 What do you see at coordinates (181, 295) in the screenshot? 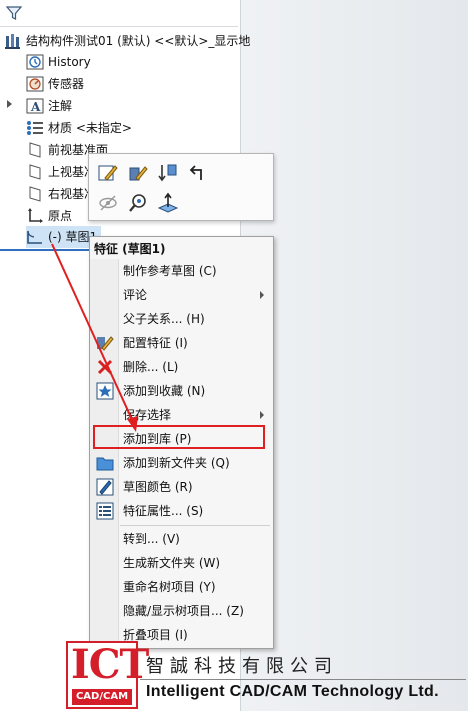
I see `menu-item-comment: 评论` at bounding box center [181, 295].